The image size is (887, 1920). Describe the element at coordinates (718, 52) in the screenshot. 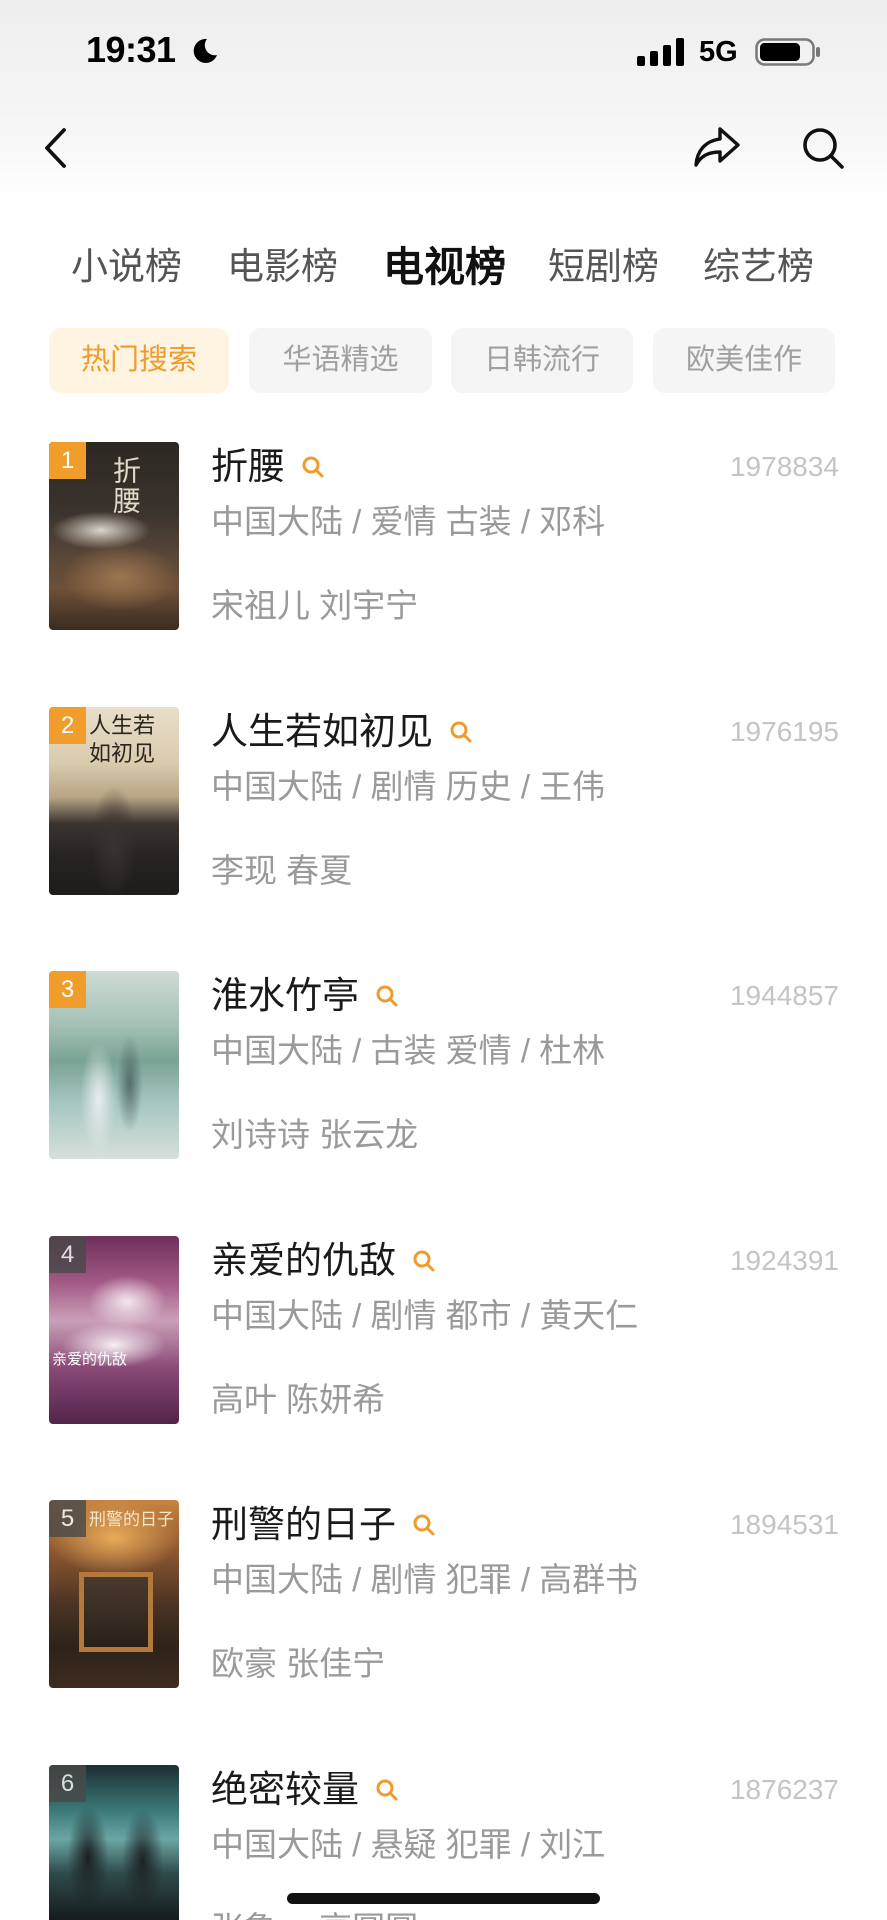

I see `network-label: 5G` at that location.